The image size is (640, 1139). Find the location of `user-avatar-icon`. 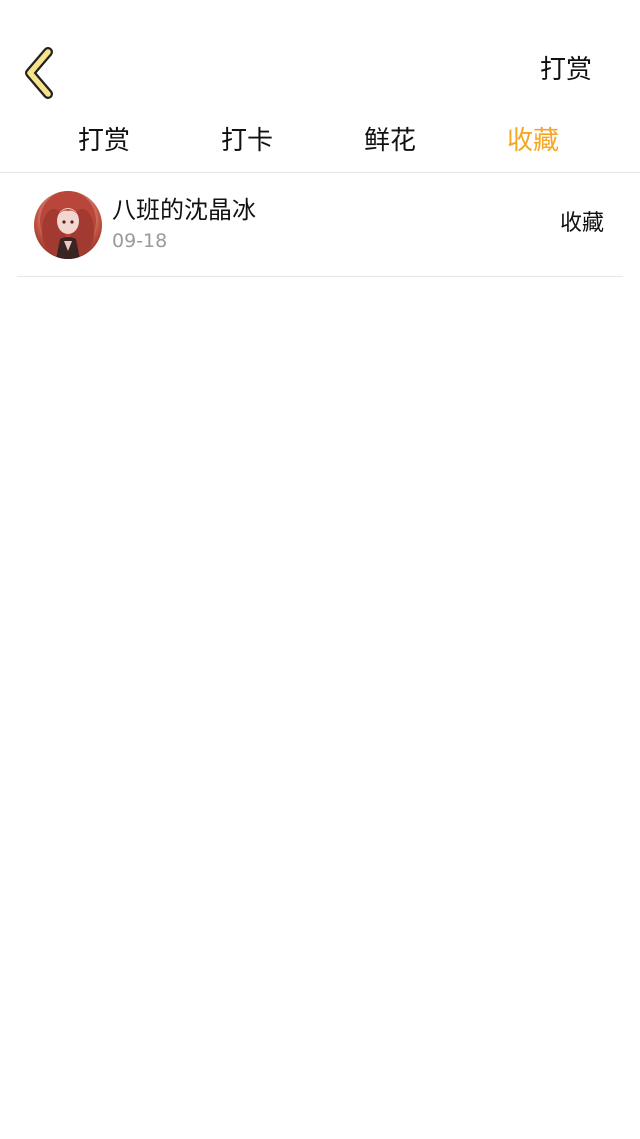

user-avatar-icon is located at coordinates (68, 225).